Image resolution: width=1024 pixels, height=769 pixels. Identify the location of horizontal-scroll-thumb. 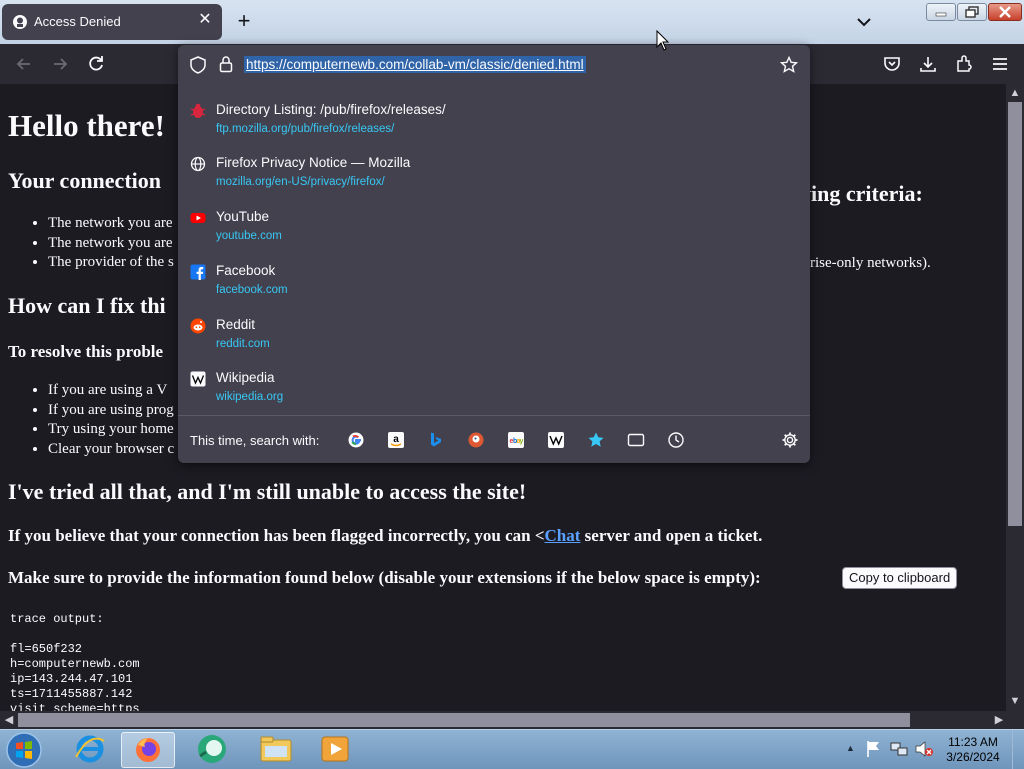
(464, 720).